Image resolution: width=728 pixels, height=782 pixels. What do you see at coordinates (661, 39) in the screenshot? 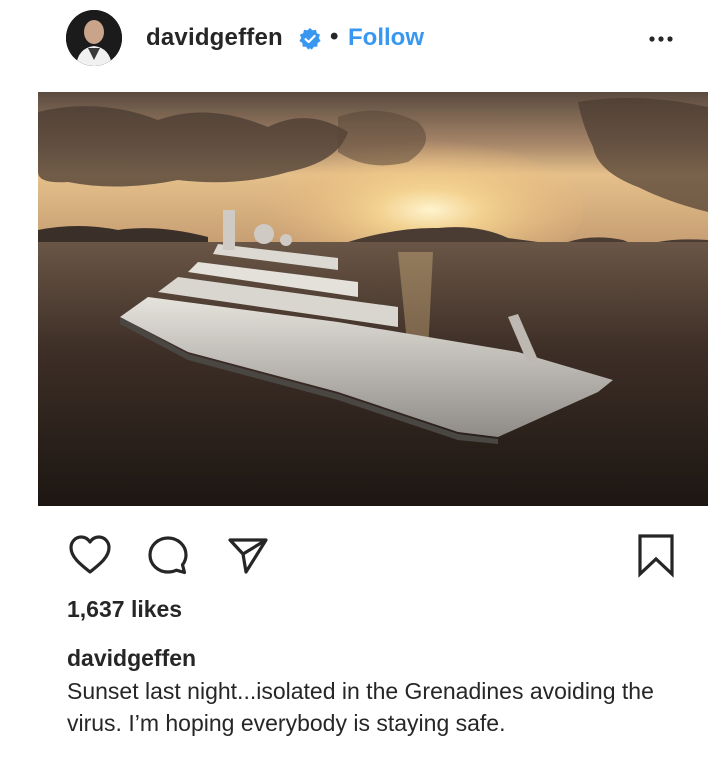
I see `more-options-icon` at bounding box center [661, 39].